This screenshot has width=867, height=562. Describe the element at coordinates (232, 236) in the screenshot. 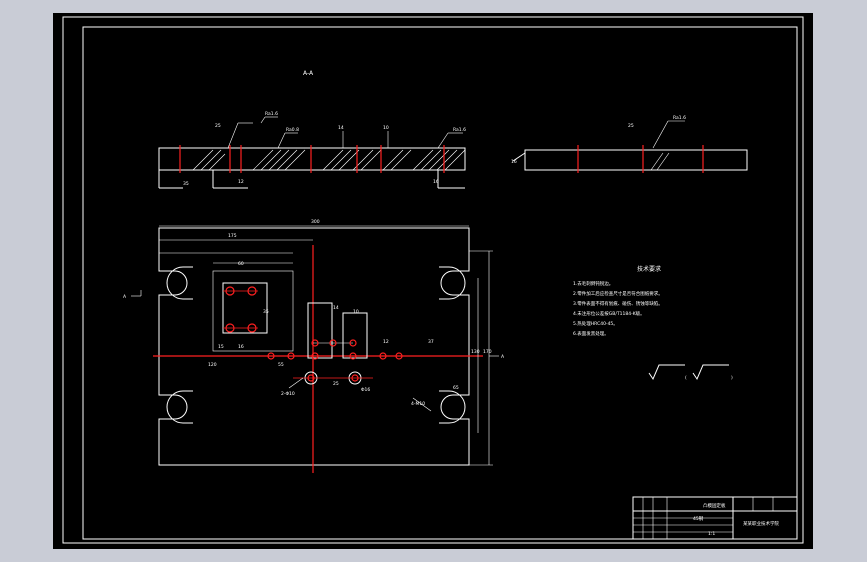

I see `plan-dim-175: 175` at that location.